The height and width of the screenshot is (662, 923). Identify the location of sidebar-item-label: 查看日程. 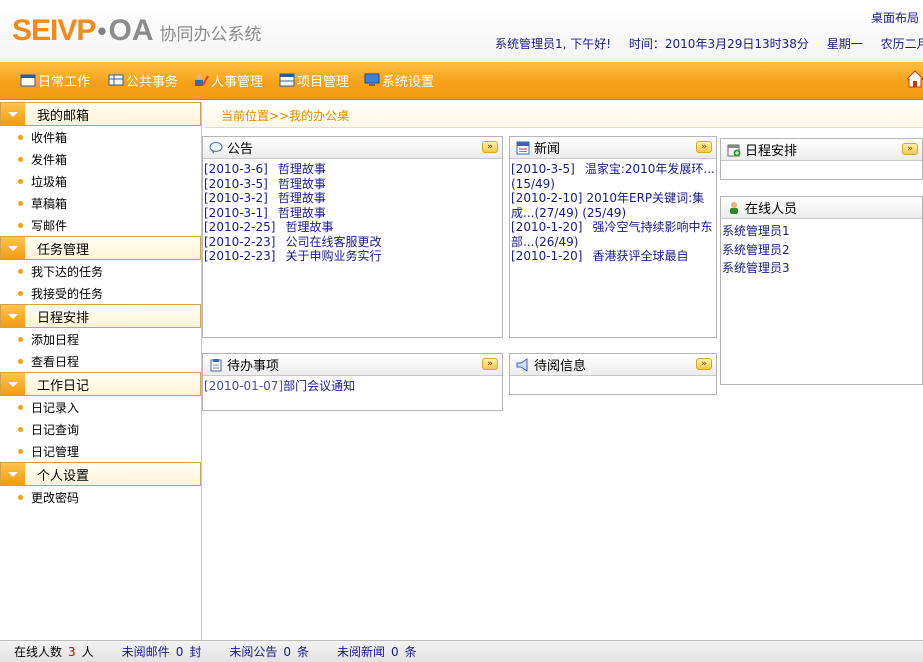
(55, 361).